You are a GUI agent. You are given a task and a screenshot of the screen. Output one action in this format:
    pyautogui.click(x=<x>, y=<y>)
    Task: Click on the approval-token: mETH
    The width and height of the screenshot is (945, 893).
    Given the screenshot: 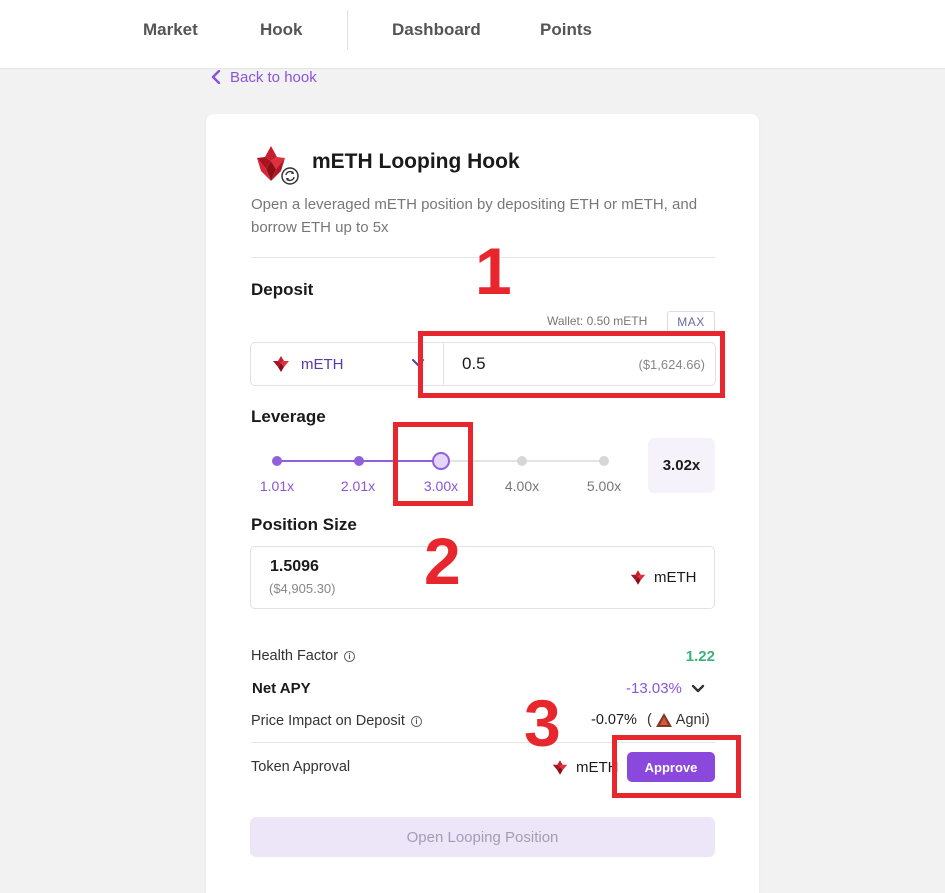 What is the action you would take?
    pyautogui.click(x=585, y=767)
    